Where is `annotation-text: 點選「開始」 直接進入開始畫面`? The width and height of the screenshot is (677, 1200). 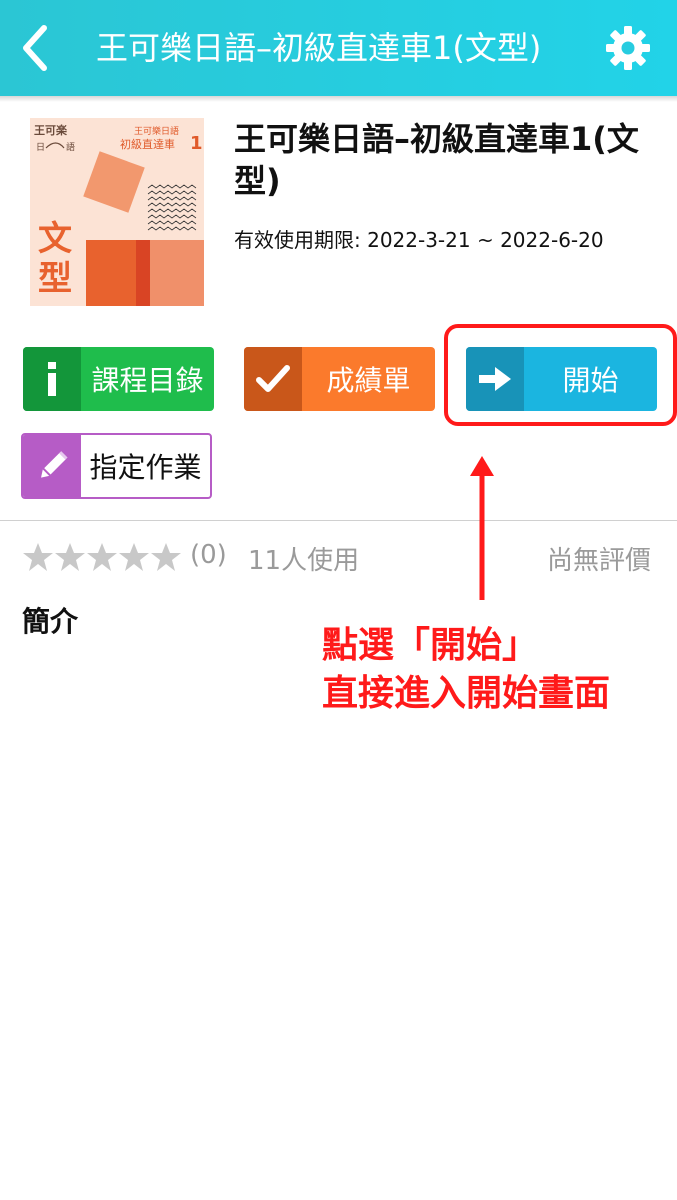 annotation-text: 點選「開始」 直接進入開始畫面 is located at coordinates (466, 670).